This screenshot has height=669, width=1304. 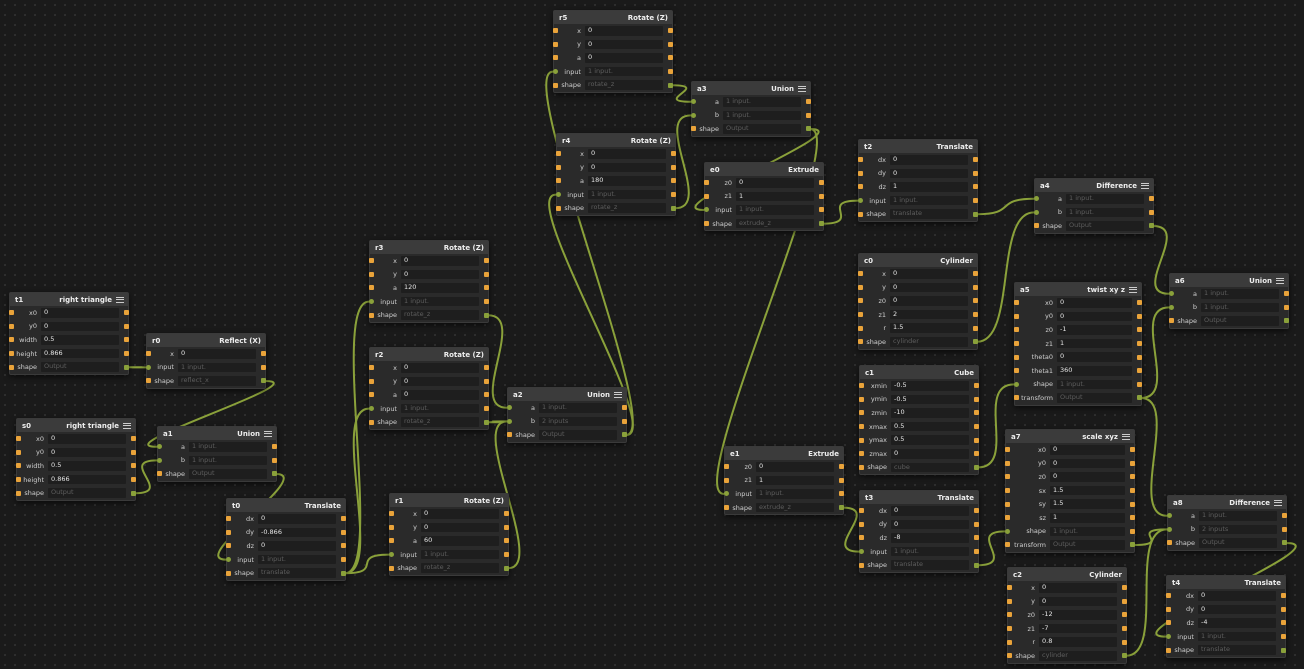 I want to click on param-field-shape: reflect_x, so click(x=217, y=381).